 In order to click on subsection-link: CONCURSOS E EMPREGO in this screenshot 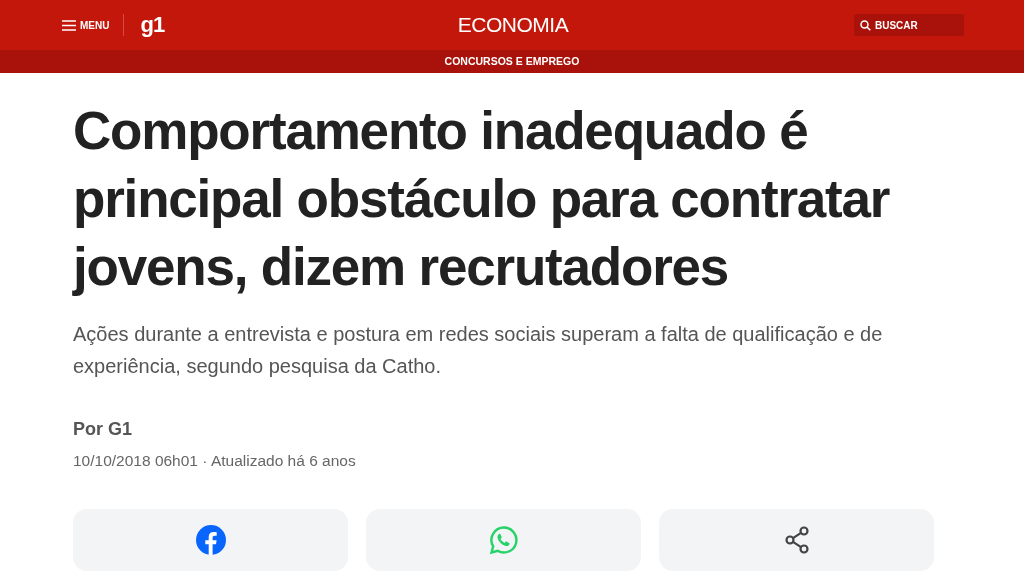, I will do `click(512, 61)`.